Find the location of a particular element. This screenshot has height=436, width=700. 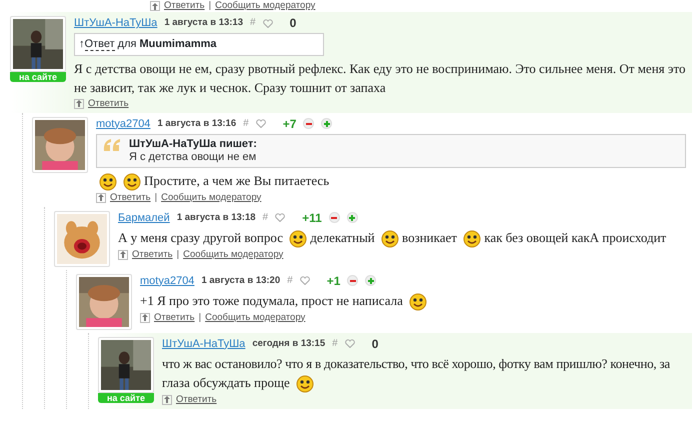

comment-score: +11 is located at coordinates (312, 217).